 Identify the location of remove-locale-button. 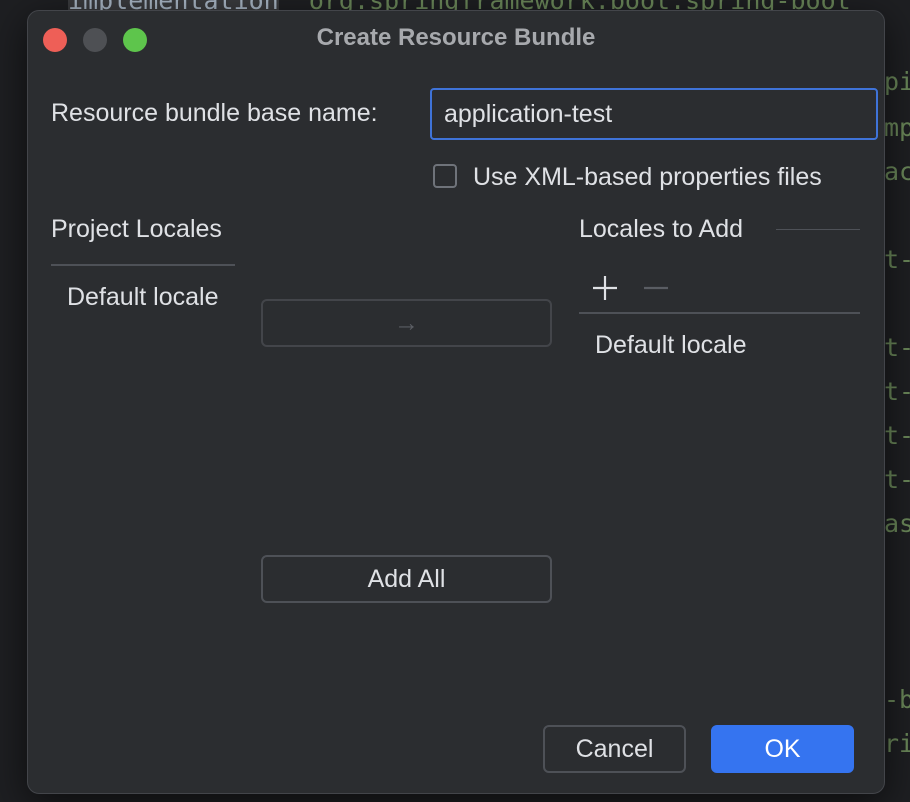
(656, 288).